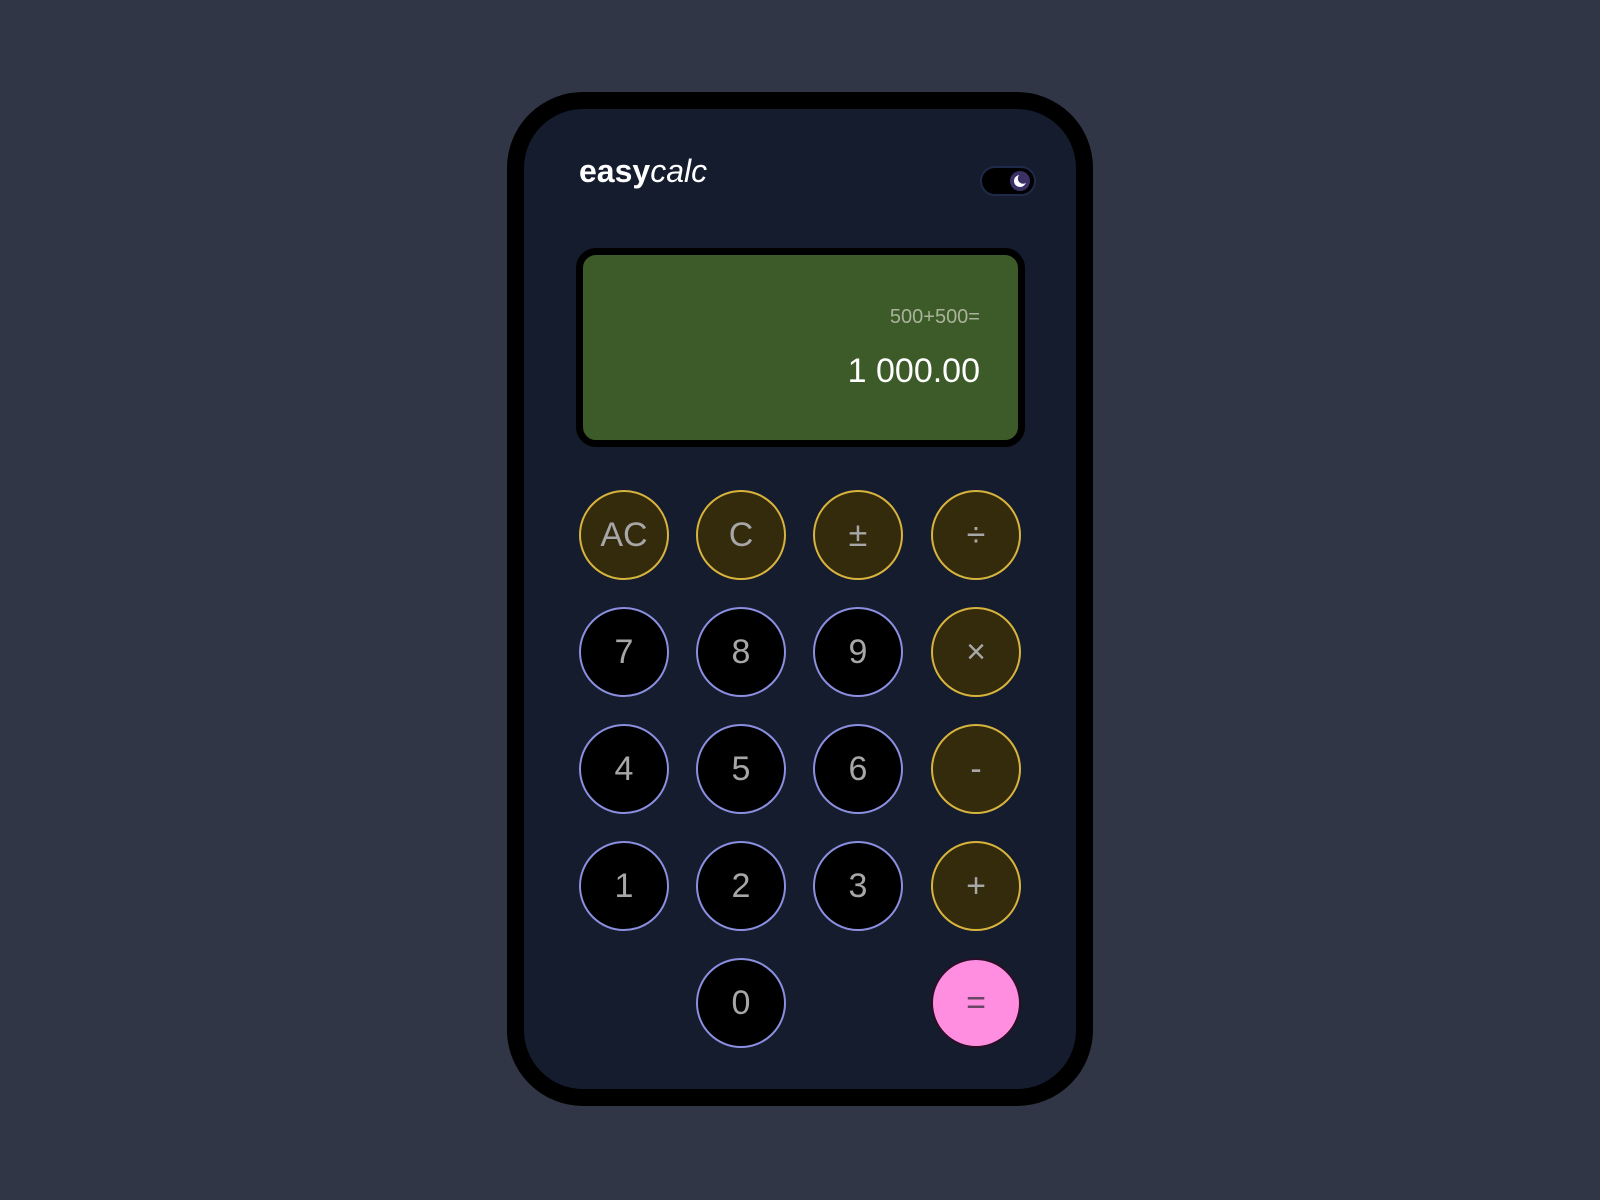 This screenshot has height=1200, width=1600. I want to click on digit-4-label: 4, so click(624, 769).